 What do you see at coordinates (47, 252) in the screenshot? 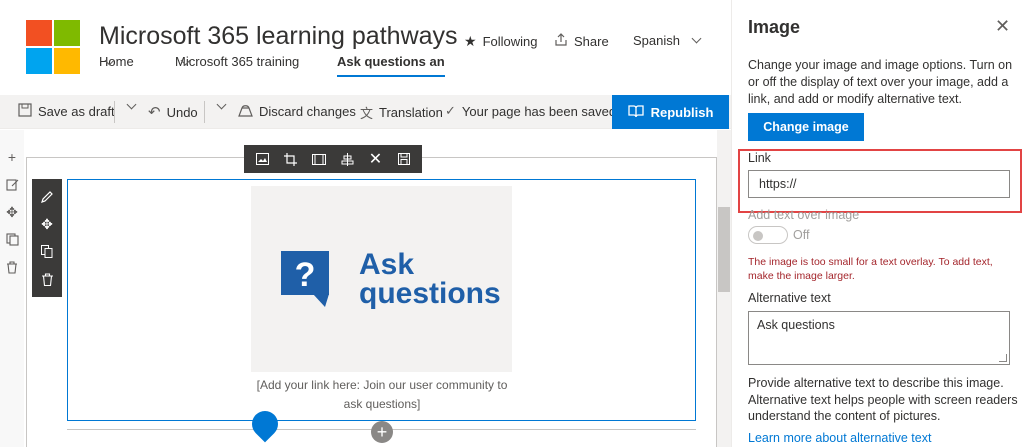
I see `duplicate-icon` at bounding box center [47, 252].